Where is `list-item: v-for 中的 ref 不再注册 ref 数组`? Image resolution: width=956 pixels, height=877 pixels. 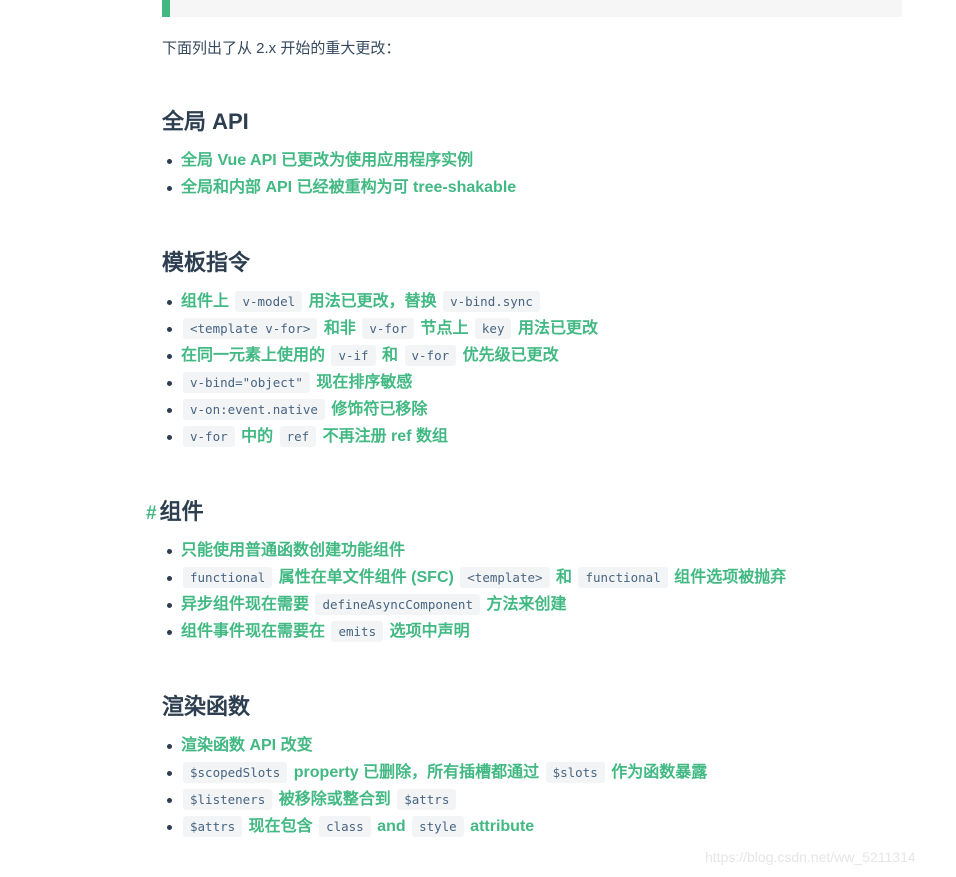
list-item: v-for 中的 ref 不再注册 ref 数组 is located at coordinates (382, 436).